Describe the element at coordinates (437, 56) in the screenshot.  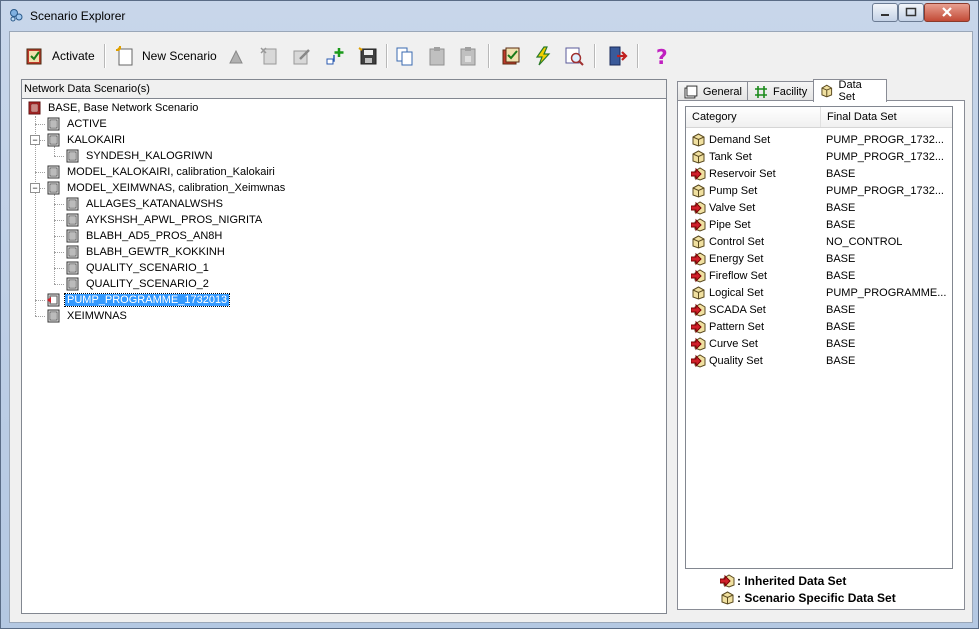
I see `paste-button` at that location.